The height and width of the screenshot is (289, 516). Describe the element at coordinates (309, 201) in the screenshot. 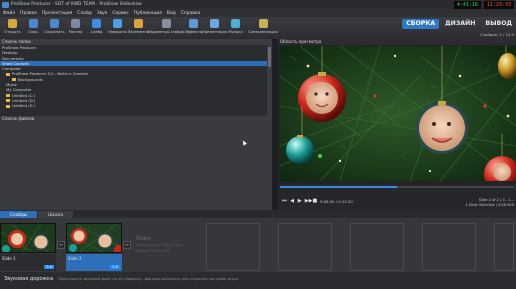

I see `fast-forward-icon: ▶▶` at that location.